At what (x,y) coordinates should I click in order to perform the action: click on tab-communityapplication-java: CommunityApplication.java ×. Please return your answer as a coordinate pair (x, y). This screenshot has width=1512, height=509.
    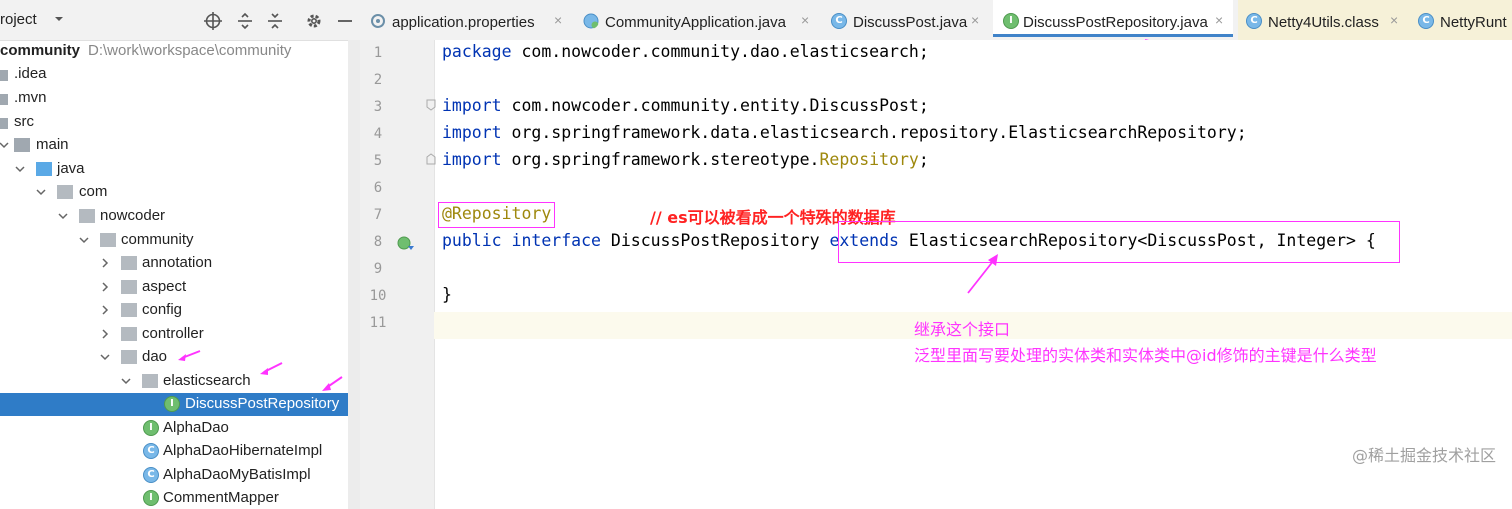
    Looking at the image, I should click on (701, 20).